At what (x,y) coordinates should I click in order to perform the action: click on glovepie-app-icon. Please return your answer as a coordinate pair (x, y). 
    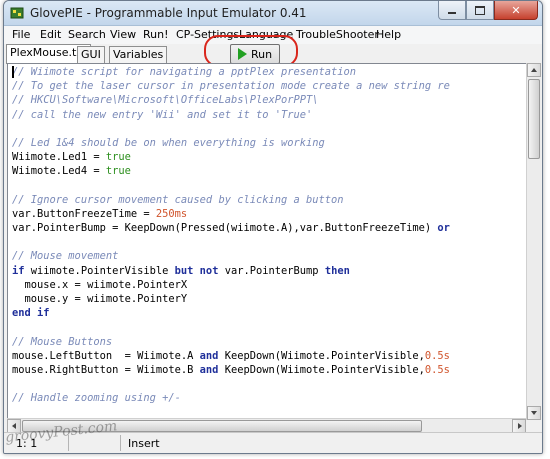
    Looking at the image, I should click on (17, 13).